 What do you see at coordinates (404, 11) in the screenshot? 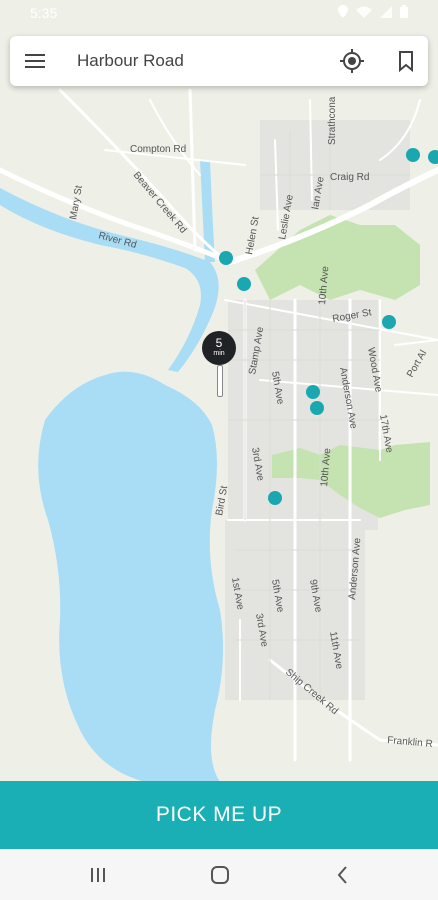
I see `battery-status-icon` at bounding box center [404, 11].